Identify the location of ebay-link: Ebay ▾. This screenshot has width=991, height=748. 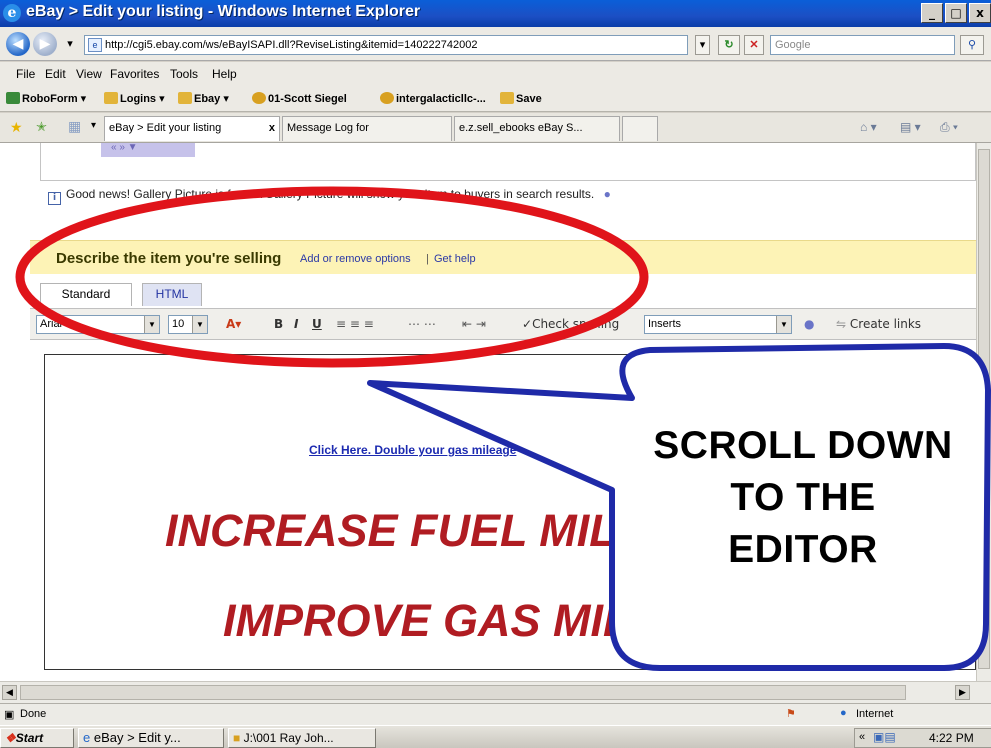
(203, 98).